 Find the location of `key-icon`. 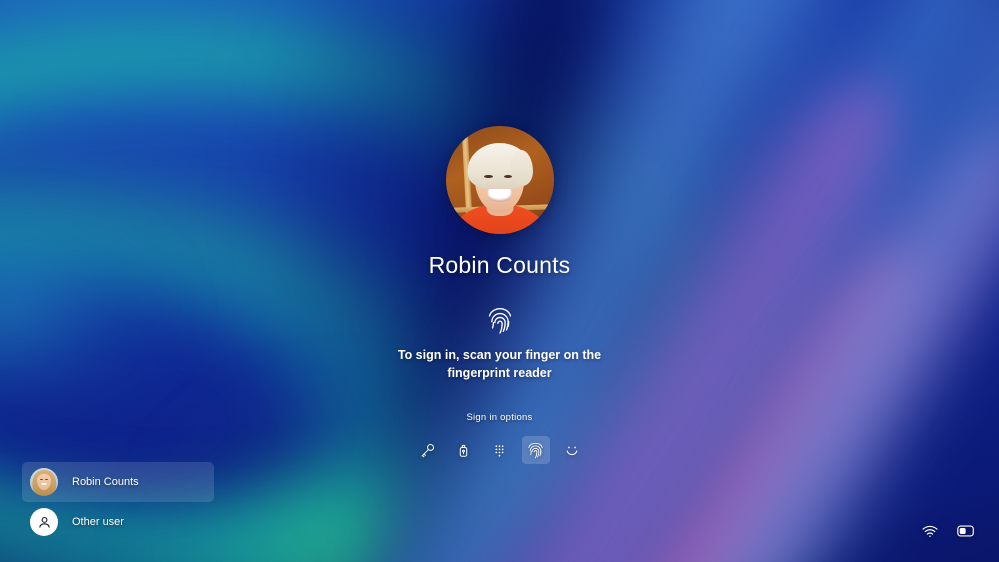

key-icon is located at coordinates (428, 450).